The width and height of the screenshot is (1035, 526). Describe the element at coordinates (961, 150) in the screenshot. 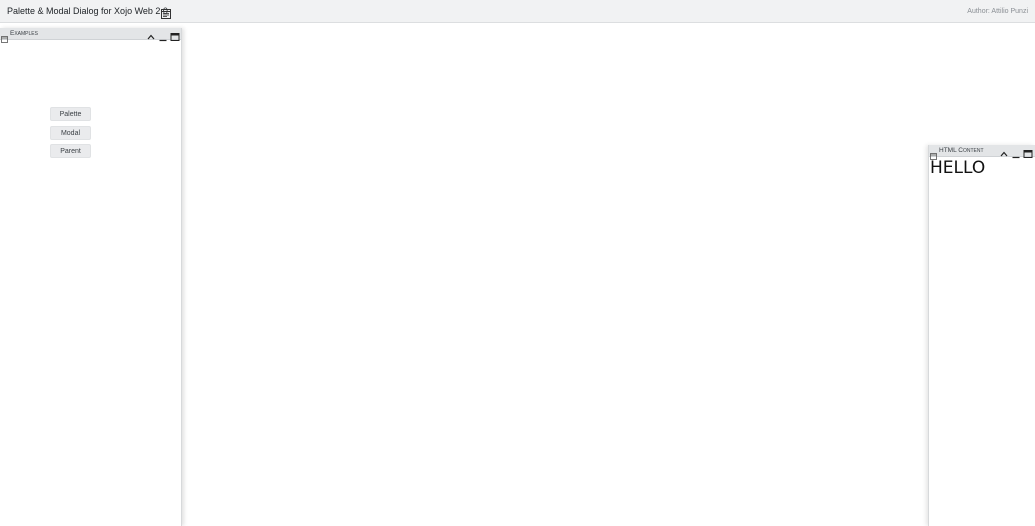

I see `html-content-panel-title: HTML Content` at that location.